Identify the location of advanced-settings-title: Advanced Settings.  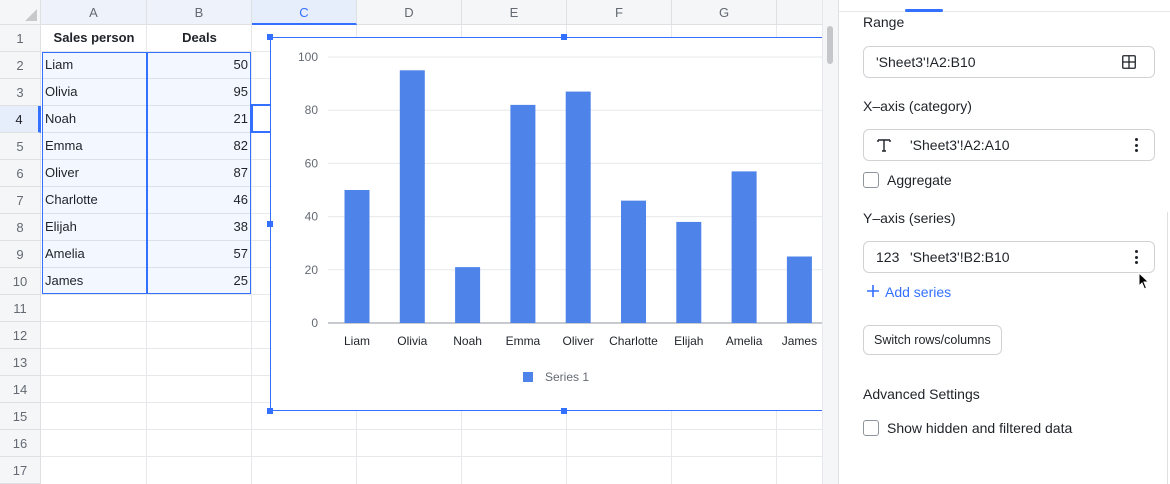
(921, 394).